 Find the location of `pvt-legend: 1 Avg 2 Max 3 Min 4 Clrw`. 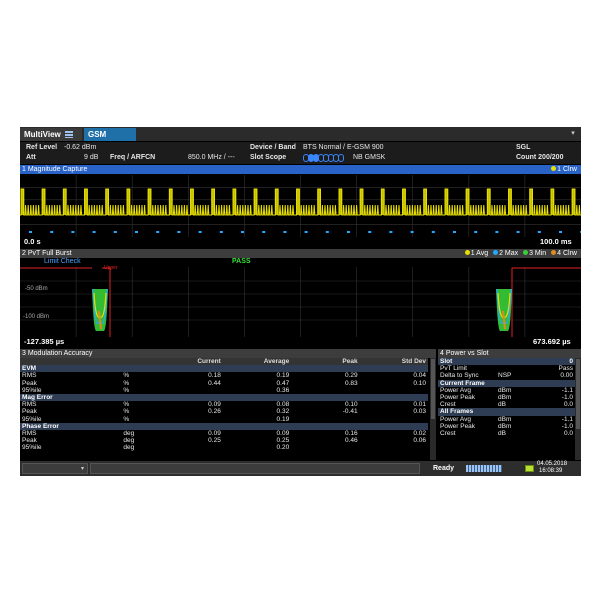

pvt-legend: 1 Avg 2 Max 3 Min 4 Clrw is located at coordinates (519, 253).